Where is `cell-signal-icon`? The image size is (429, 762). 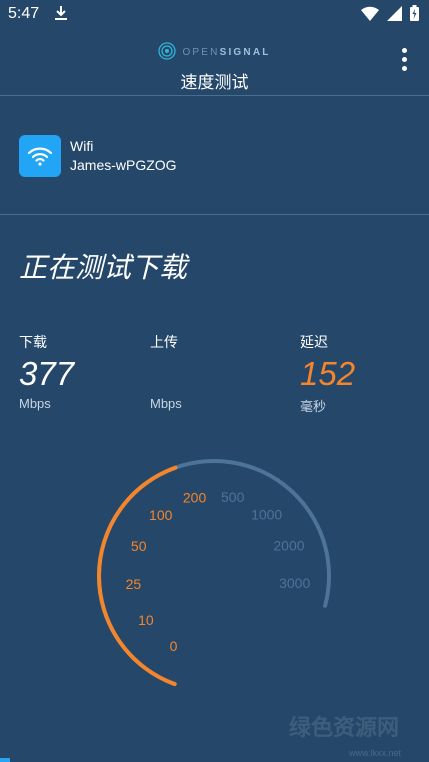
cell-signal-icon is located at coordinates (394, 15).